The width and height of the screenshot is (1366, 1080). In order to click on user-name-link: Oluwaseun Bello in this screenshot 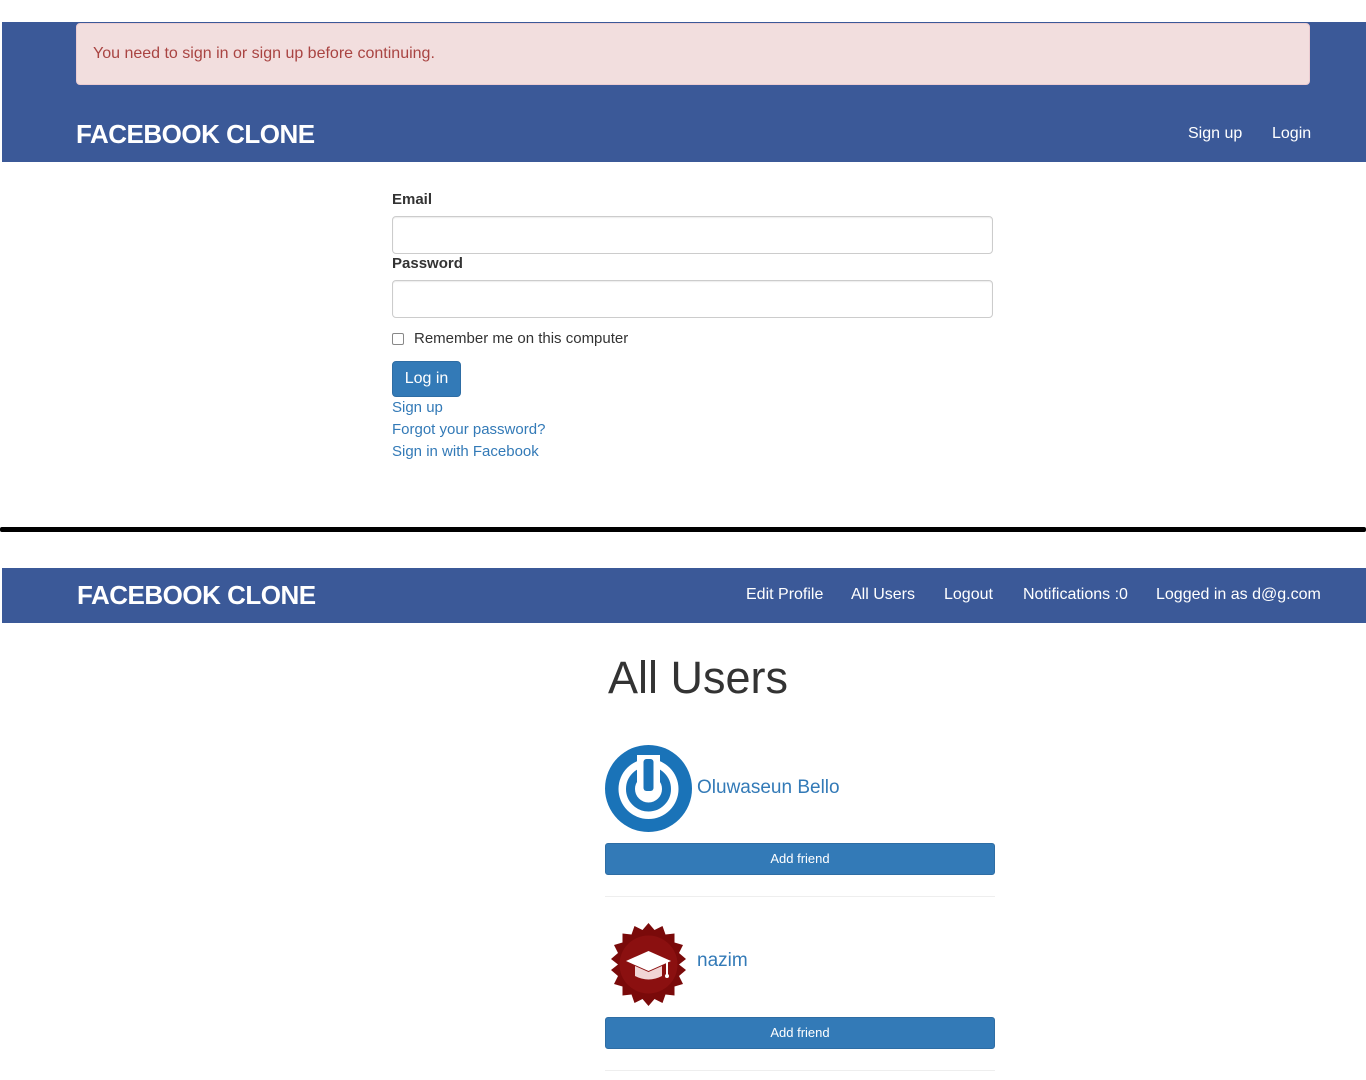, I will do `click(768, 788)`.